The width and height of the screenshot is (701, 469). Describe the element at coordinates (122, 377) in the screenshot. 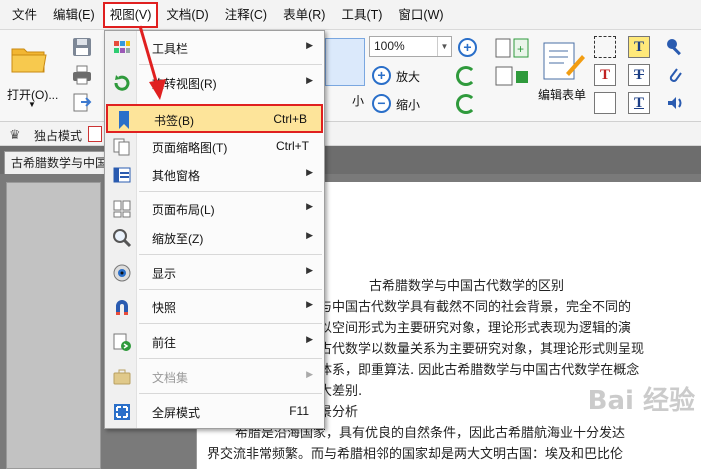

I see `document-set-icon` at that location.